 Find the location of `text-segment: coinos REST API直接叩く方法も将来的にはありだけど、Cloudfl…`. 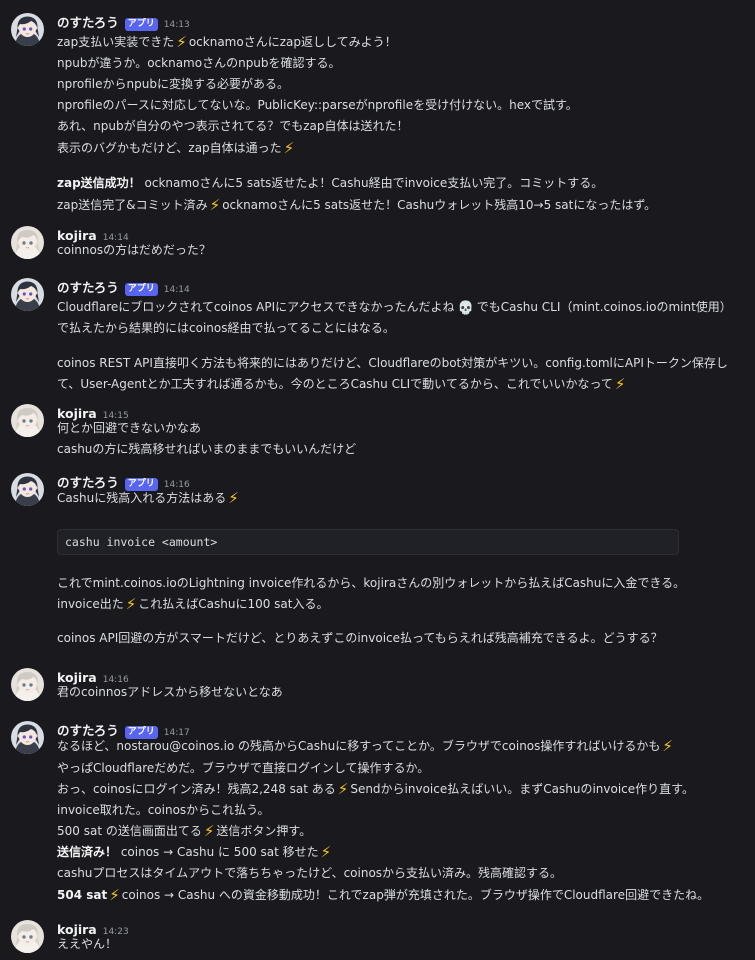

text-segment: coinos REST API直接叩く方法も将来的にはありだけど、Cloudfl… is located at coordinates (392, 363).